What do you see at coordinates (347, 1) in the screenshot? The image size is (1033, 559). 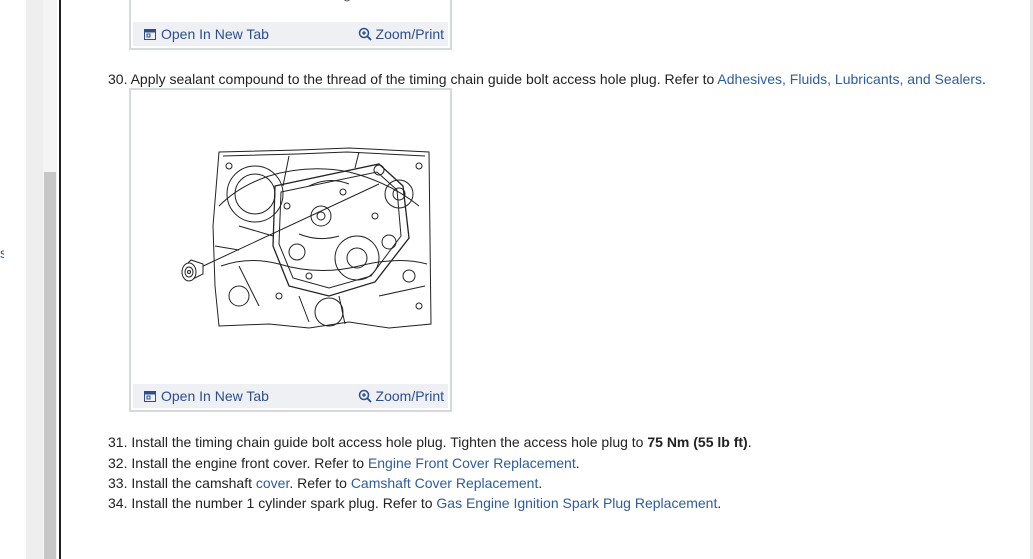 I see `illustration-fragment` at bounding box center [347, 1].